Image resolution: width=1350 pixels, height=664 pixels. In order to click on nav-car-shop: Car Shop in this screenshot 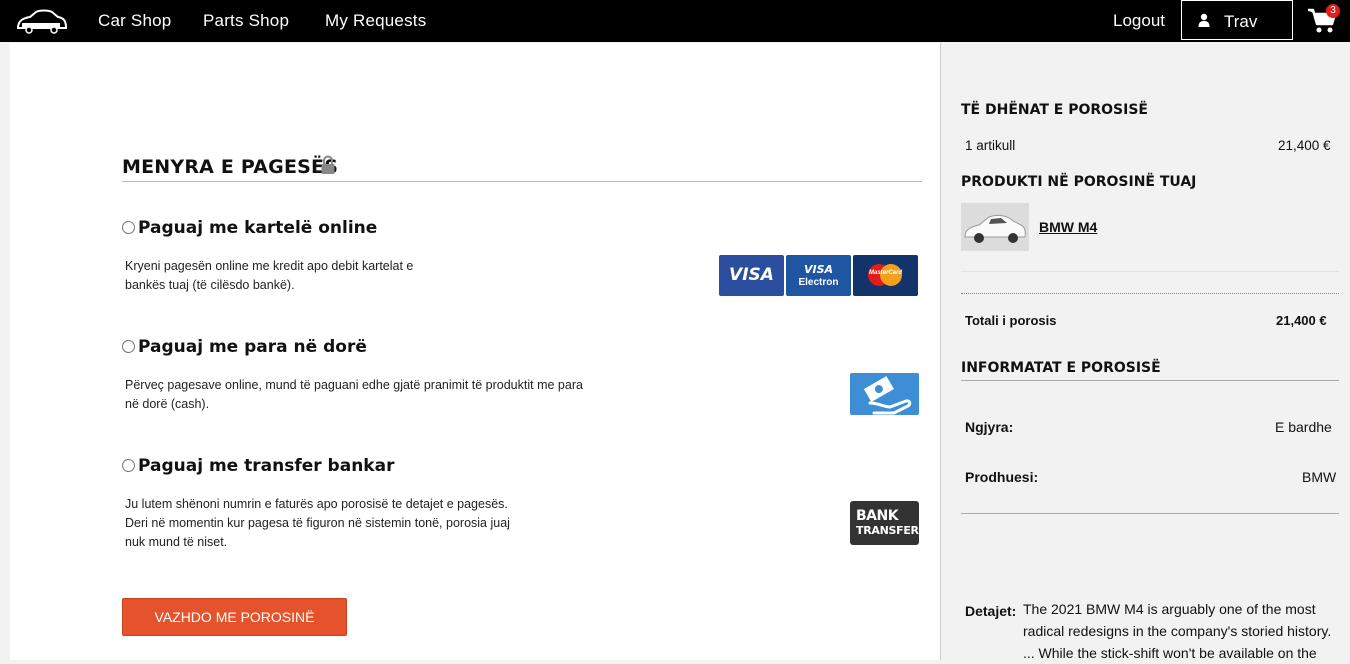, I will do `click(134, 21)`.